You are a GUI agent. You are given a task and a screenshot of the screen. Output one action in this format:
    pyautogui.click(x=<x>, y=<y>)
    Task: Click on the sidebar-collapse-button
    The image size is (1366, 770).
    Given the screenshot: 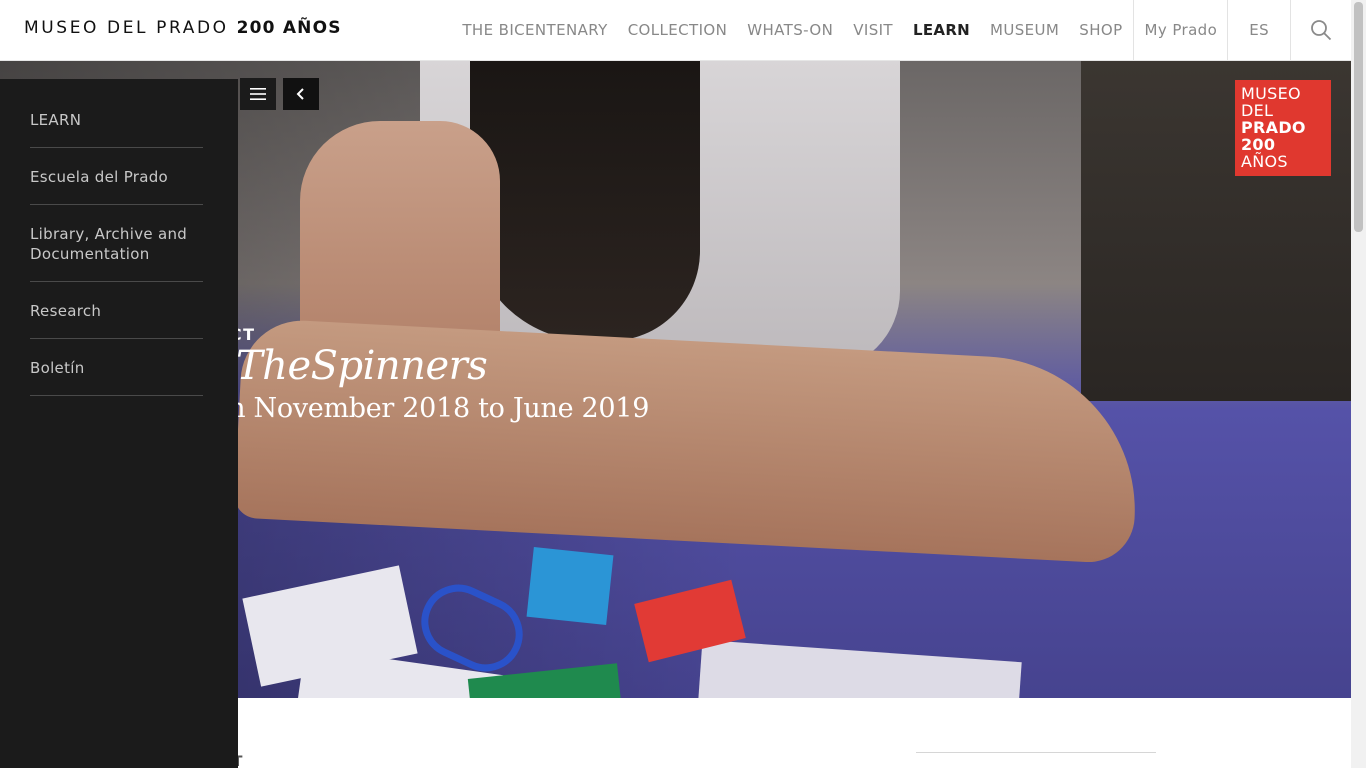 What is the action you would take?
    pyautogui.click(x=301, y=94)
    